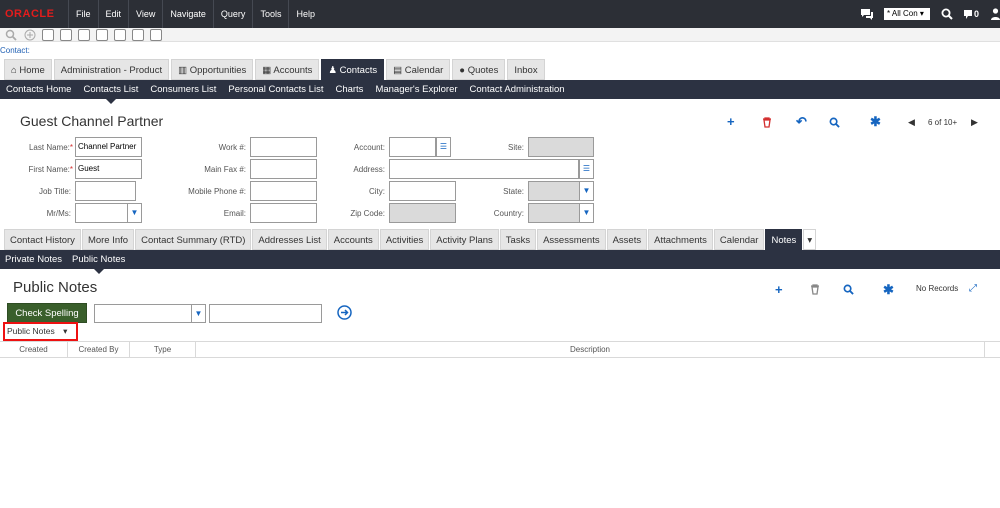  I want to click on query-icon, so click(834, 122).